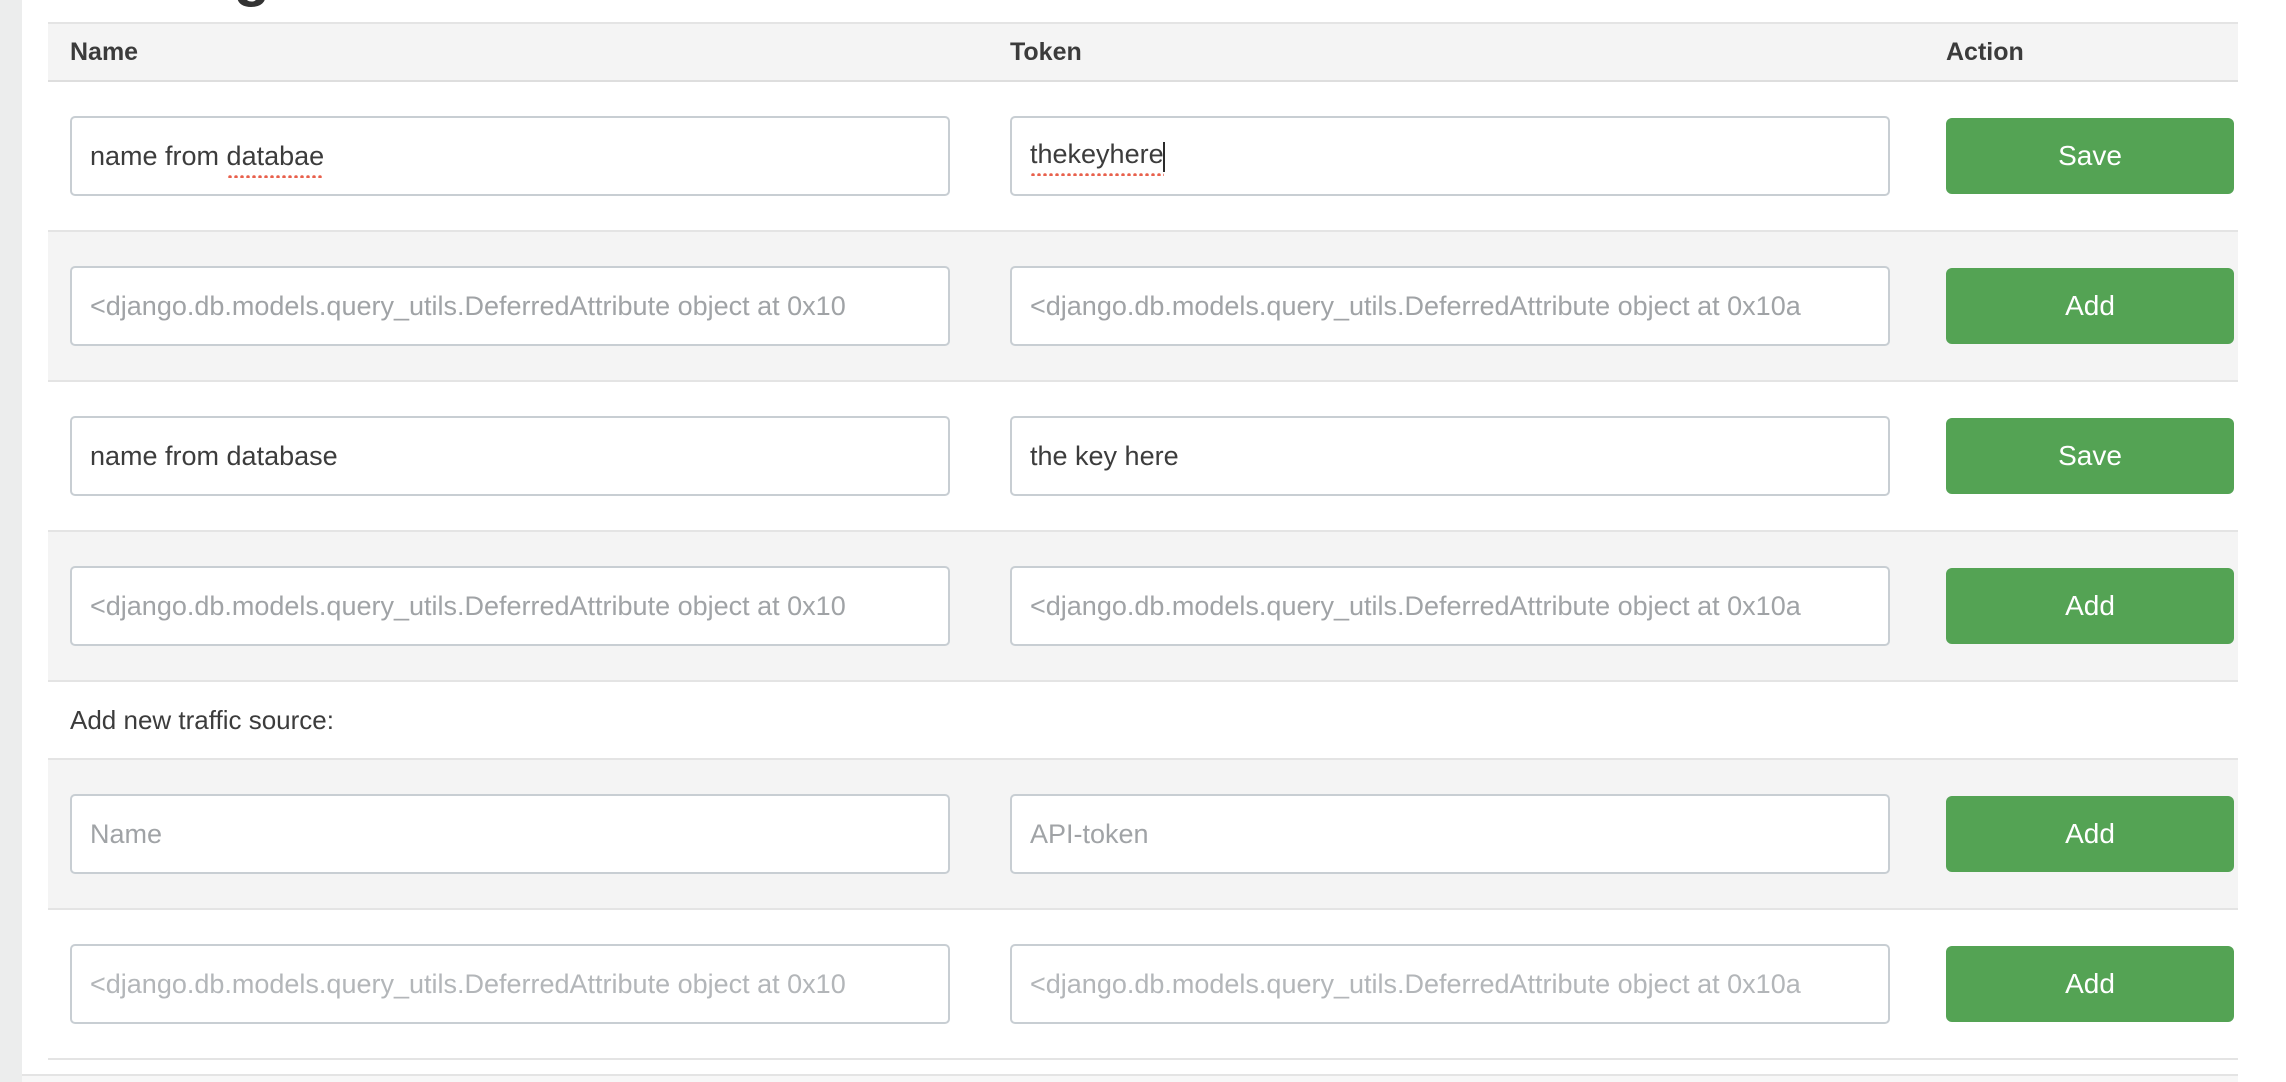 This screenshot has width=2286, height=1082. I want to click on column-header-action-cell: Action, so click(2083, 51).